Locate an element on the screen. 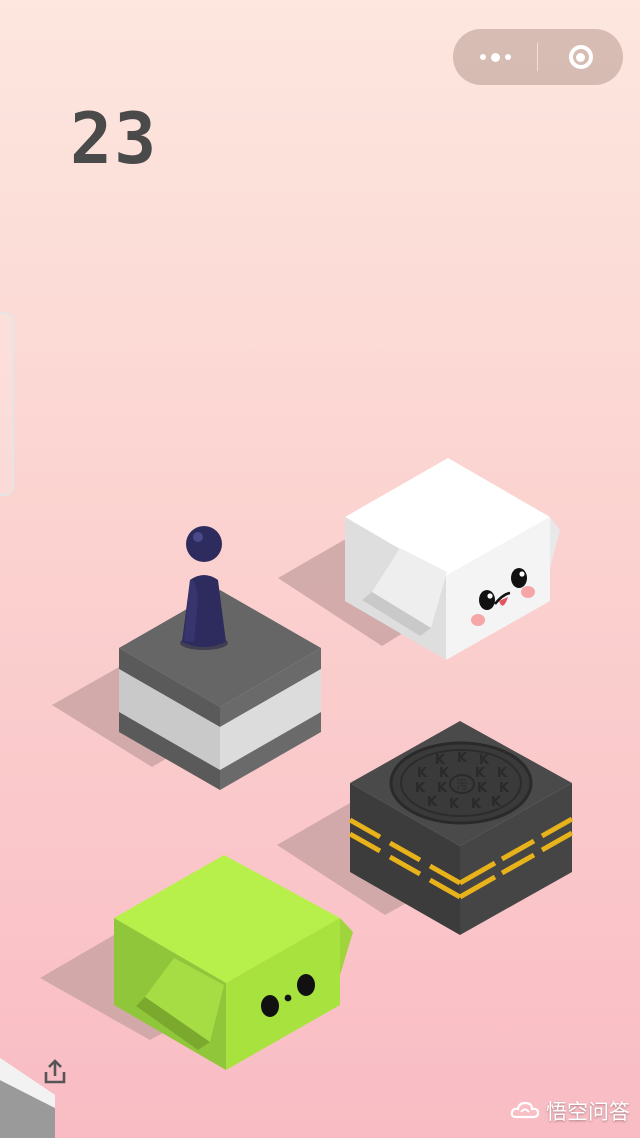 This screenshot has width=640, height=1138. more-button is located at coordinates (495, 57).